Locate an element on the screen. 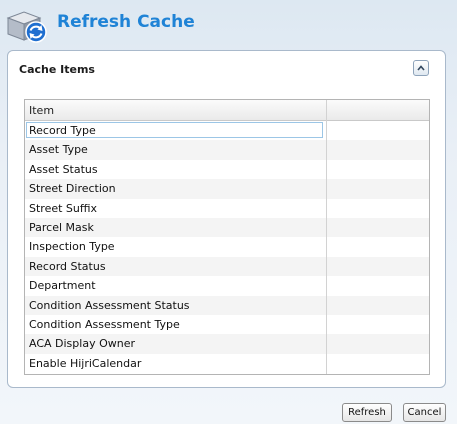  table-row: Street Suffix is located at coordinates (227, 208).